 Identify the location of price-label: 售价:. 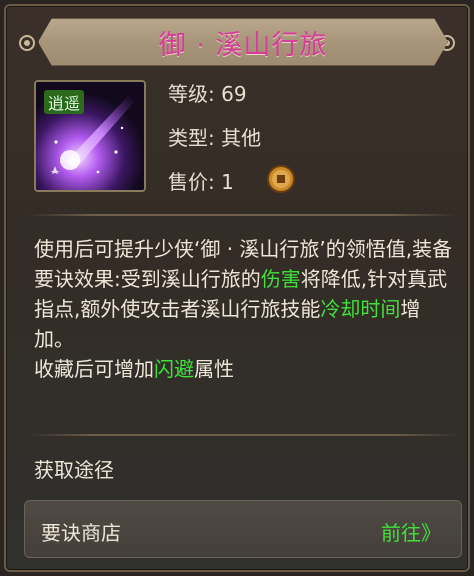
(191, 182).